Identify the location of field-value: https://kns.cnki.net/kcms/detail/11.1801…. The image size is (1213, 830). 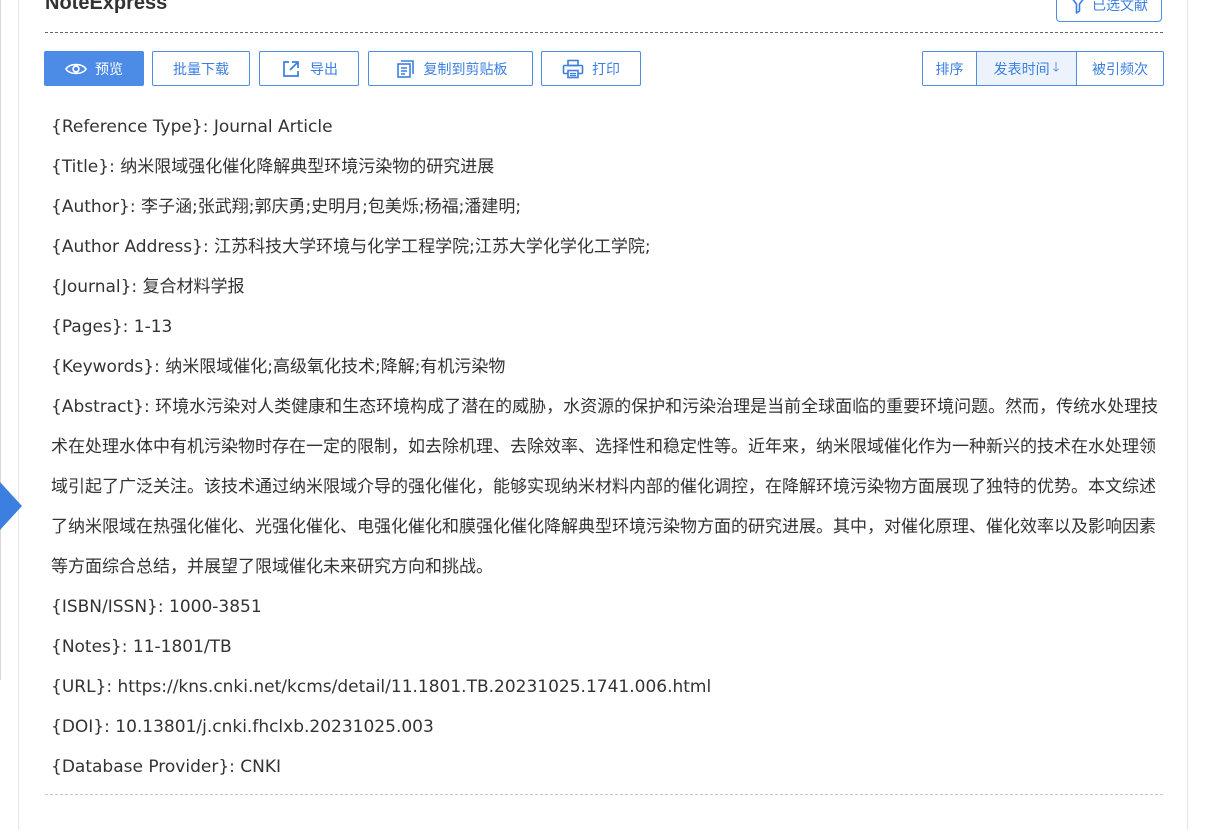
(414, 687).